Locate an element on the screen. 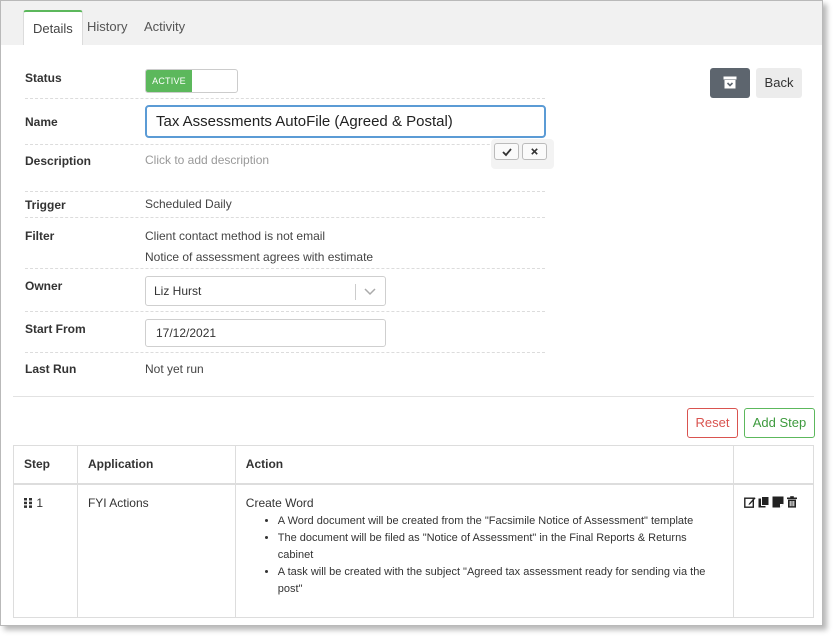 The width and height of the screenshot is (833, 636). trigger-label: Trigger is located at coordinates (45, 205).